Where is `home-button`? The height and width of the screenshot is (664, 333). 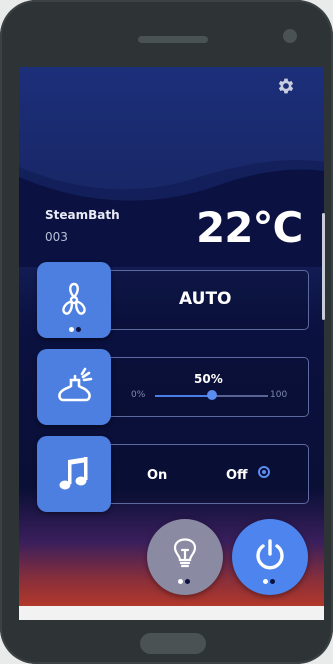 home-button is located at coordinates (173, 643).